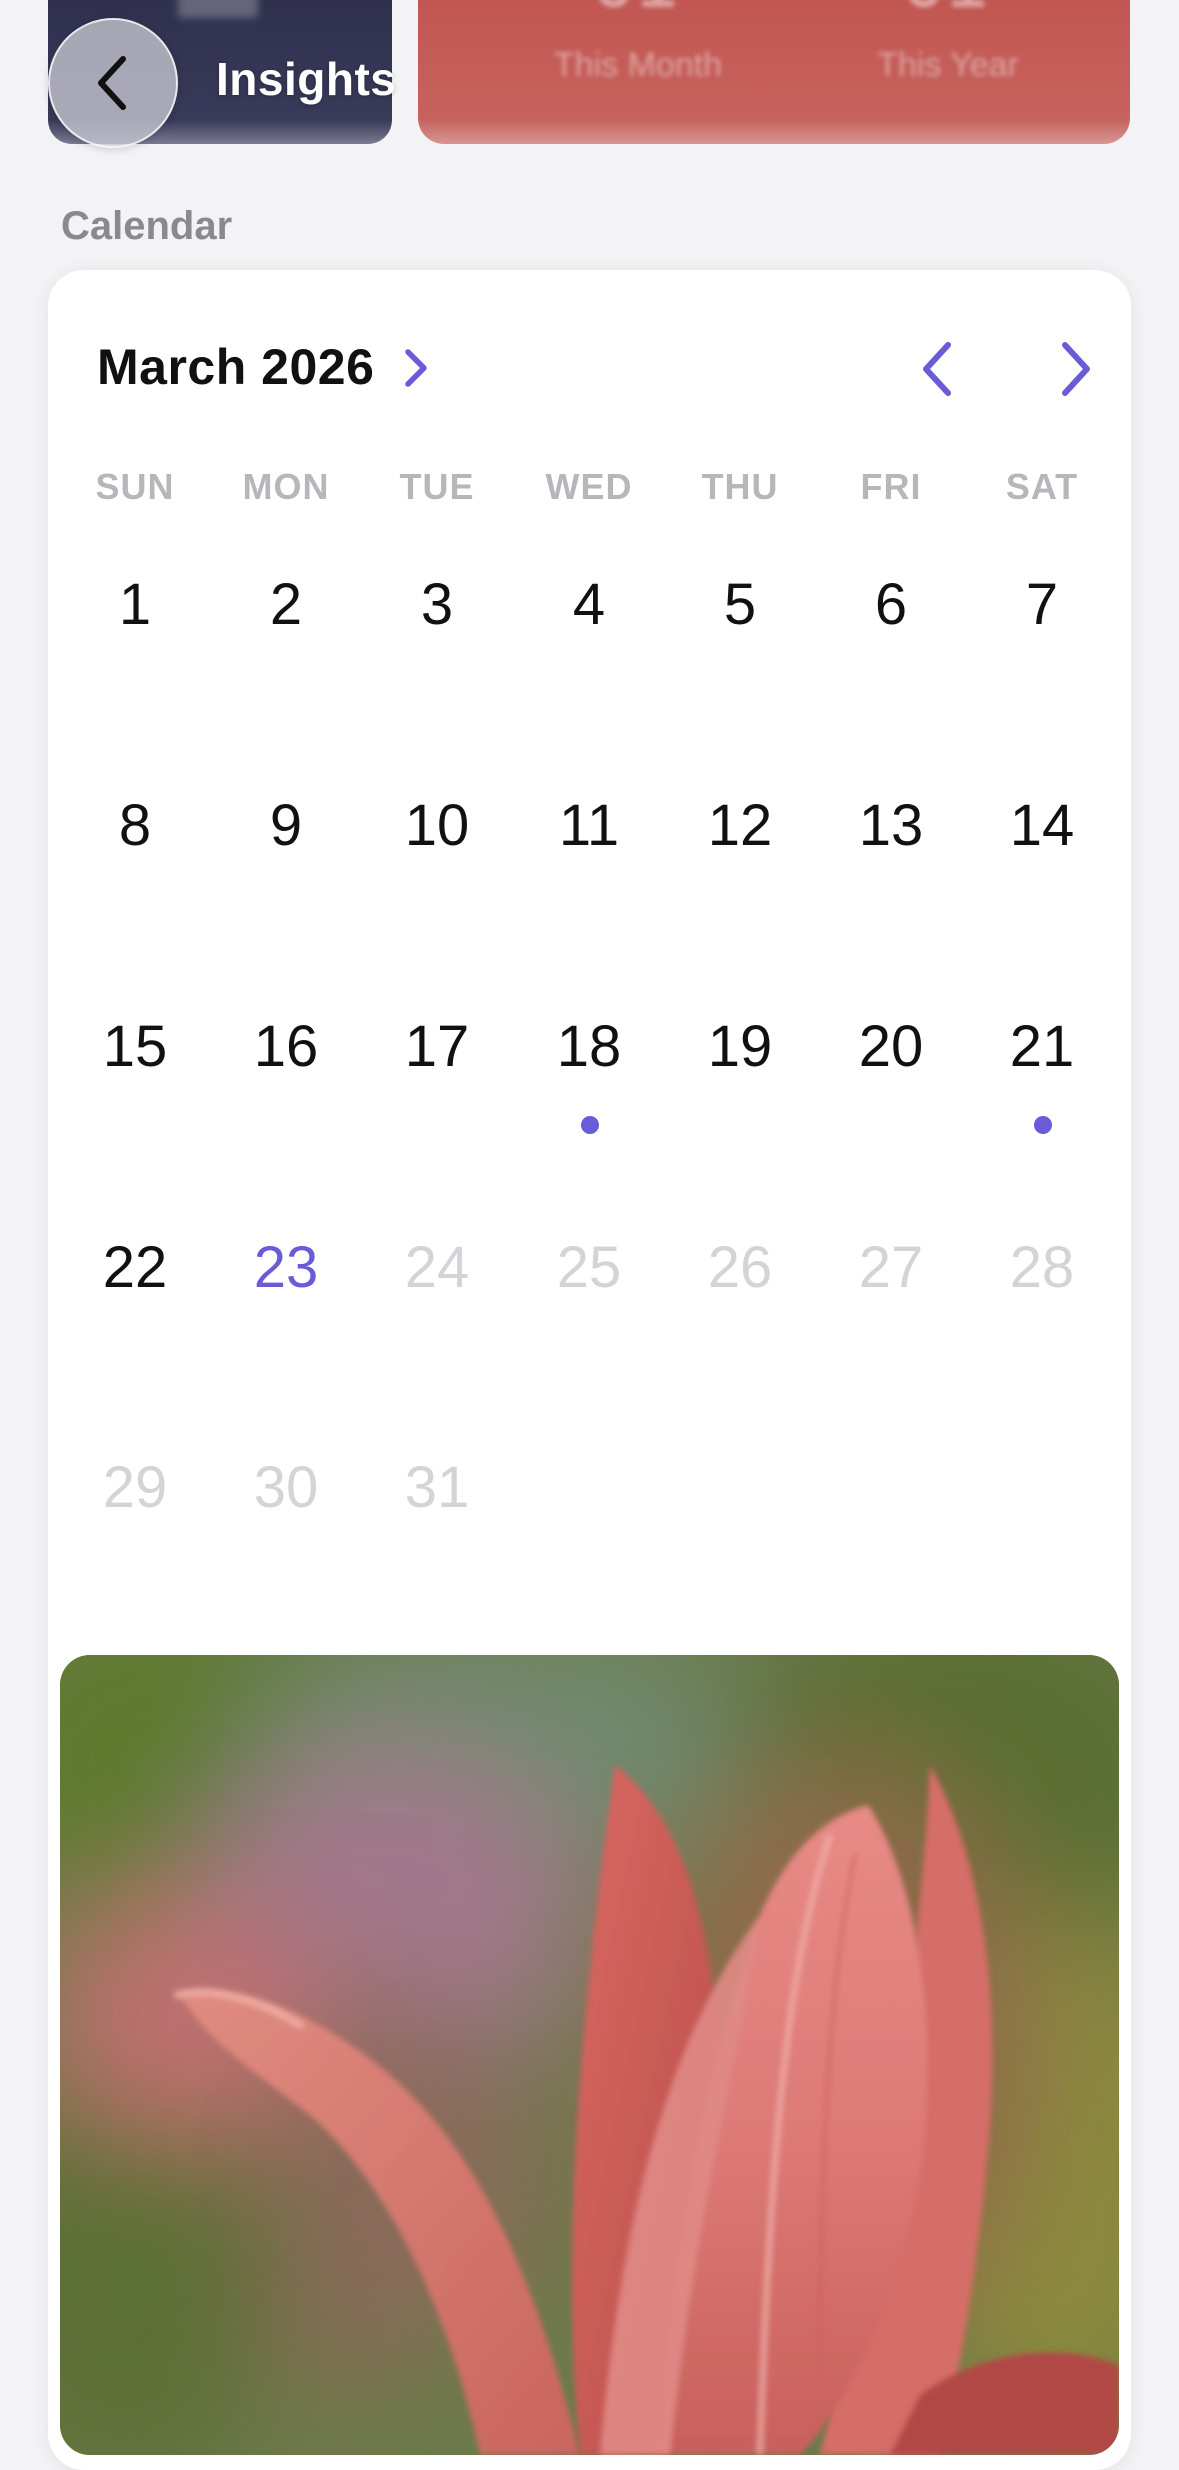 The image size is (1179, 2470). What do you see at coordinates (1042, 604) in the screenshot?
I see `day-number: 7` at bounding box center [1042, 604].